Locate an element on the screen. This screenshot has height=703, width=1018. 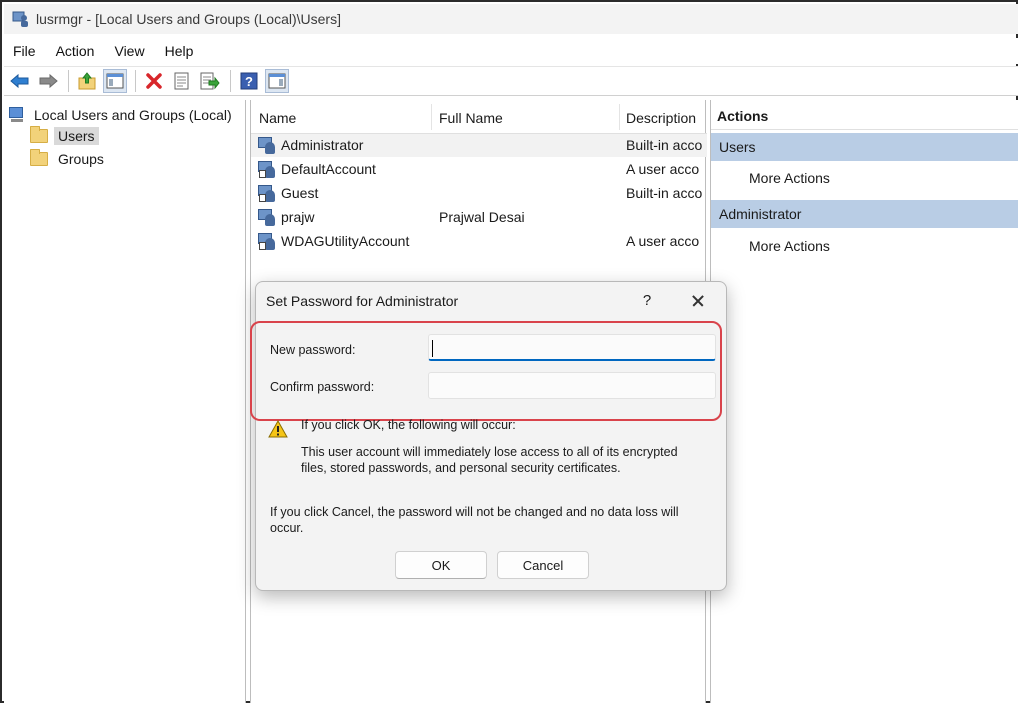
cell-name: prajw is located at coordinates (298, 217).